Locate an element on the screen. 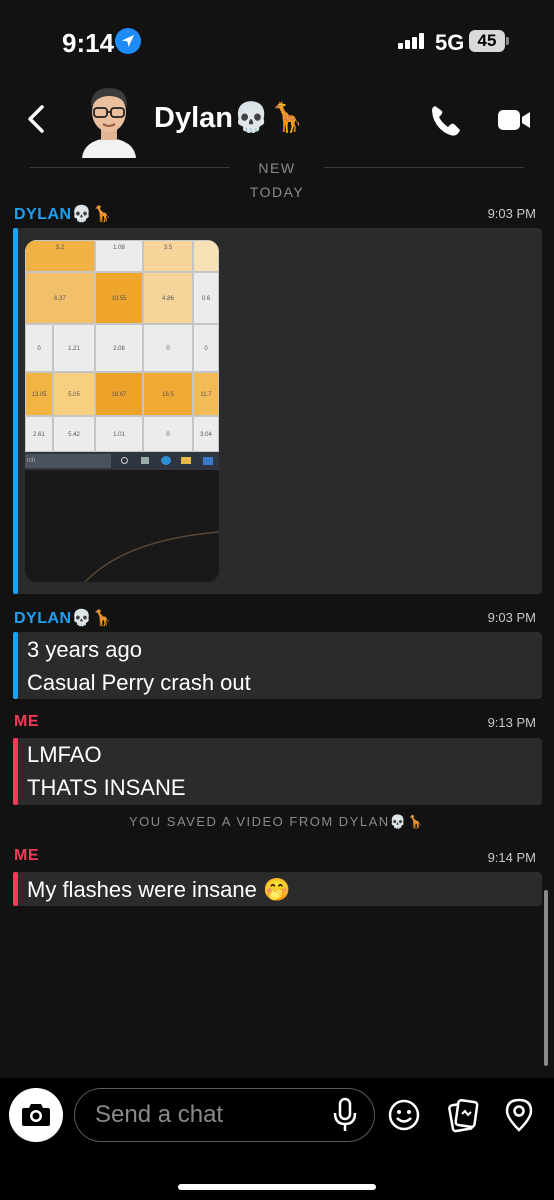 Image resolution: width=554 pixels, height=1200 pixels. text-message: 3 years ago Casual Perry crash out is located at coordinates (277, 665).